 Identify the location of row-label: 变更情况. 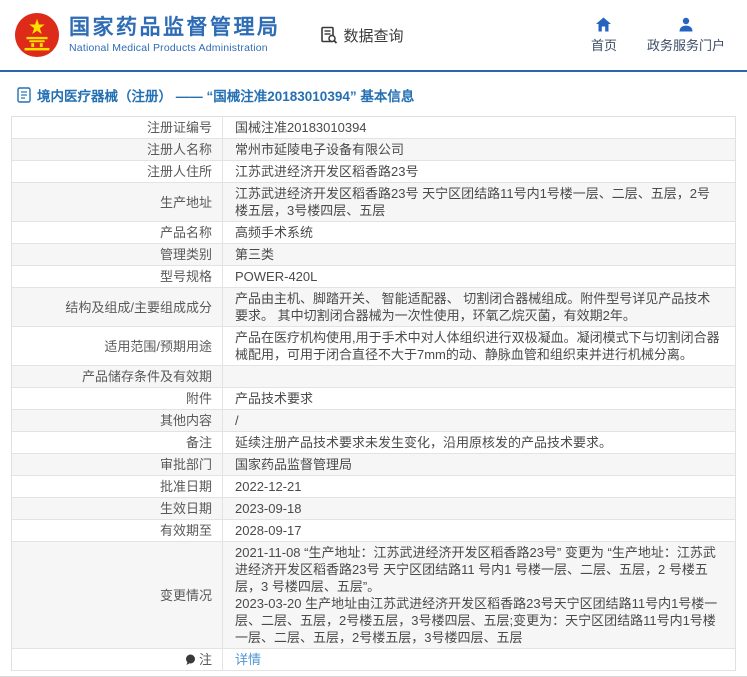
(117, 595).